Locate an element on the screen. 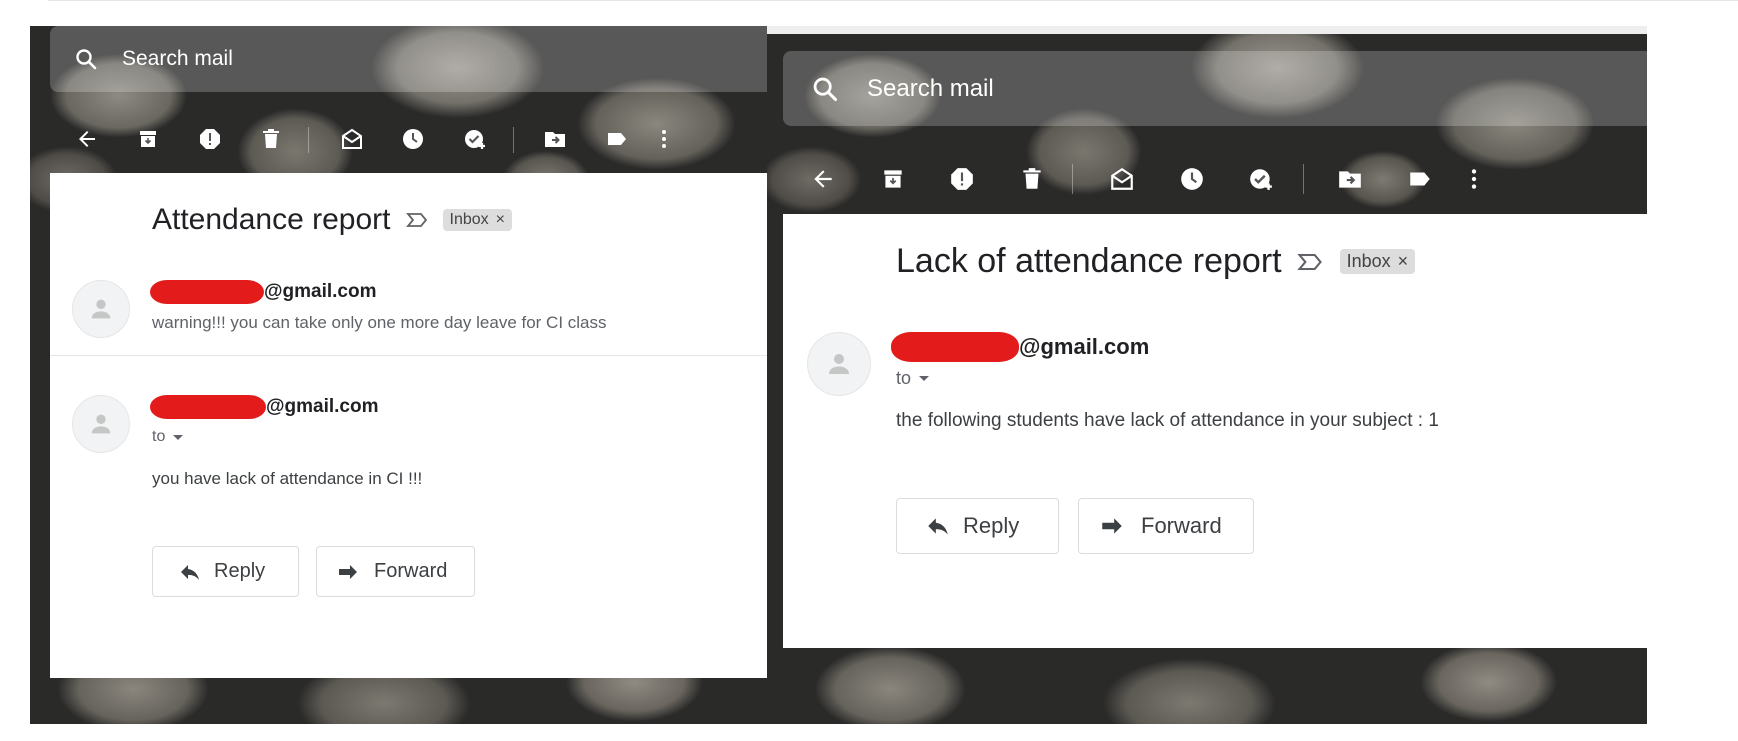 The image size is (1738, 741). move-to-icon is located at coordinates (555, 139).